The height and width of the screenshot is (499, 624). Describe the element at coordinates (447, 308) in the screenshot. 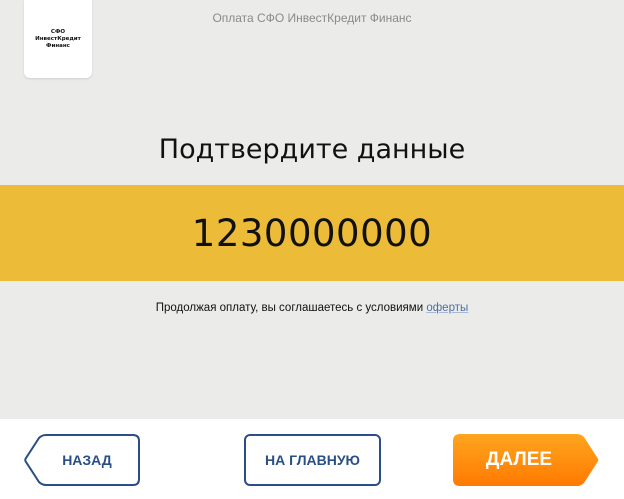

I see `offer-link: оферты` at that location.